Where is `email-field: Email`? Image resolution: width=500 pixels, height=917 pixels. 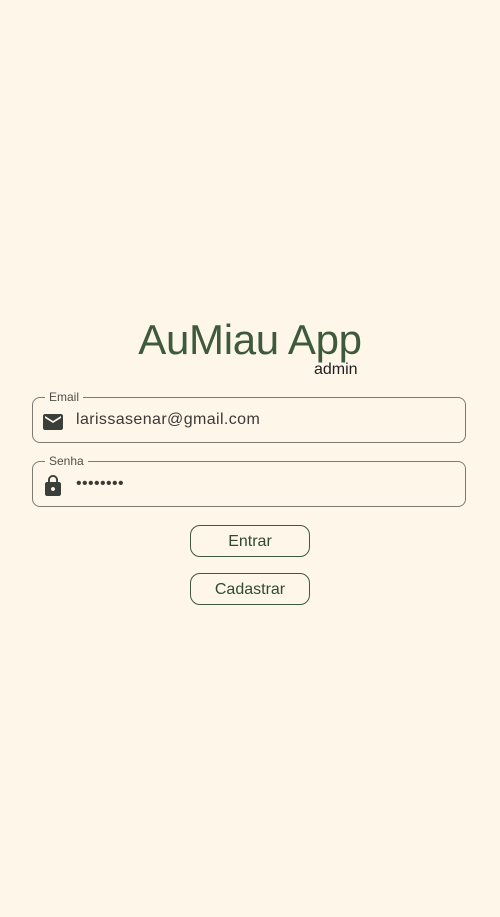
email-field: Email is located at coordinates (249, 416).